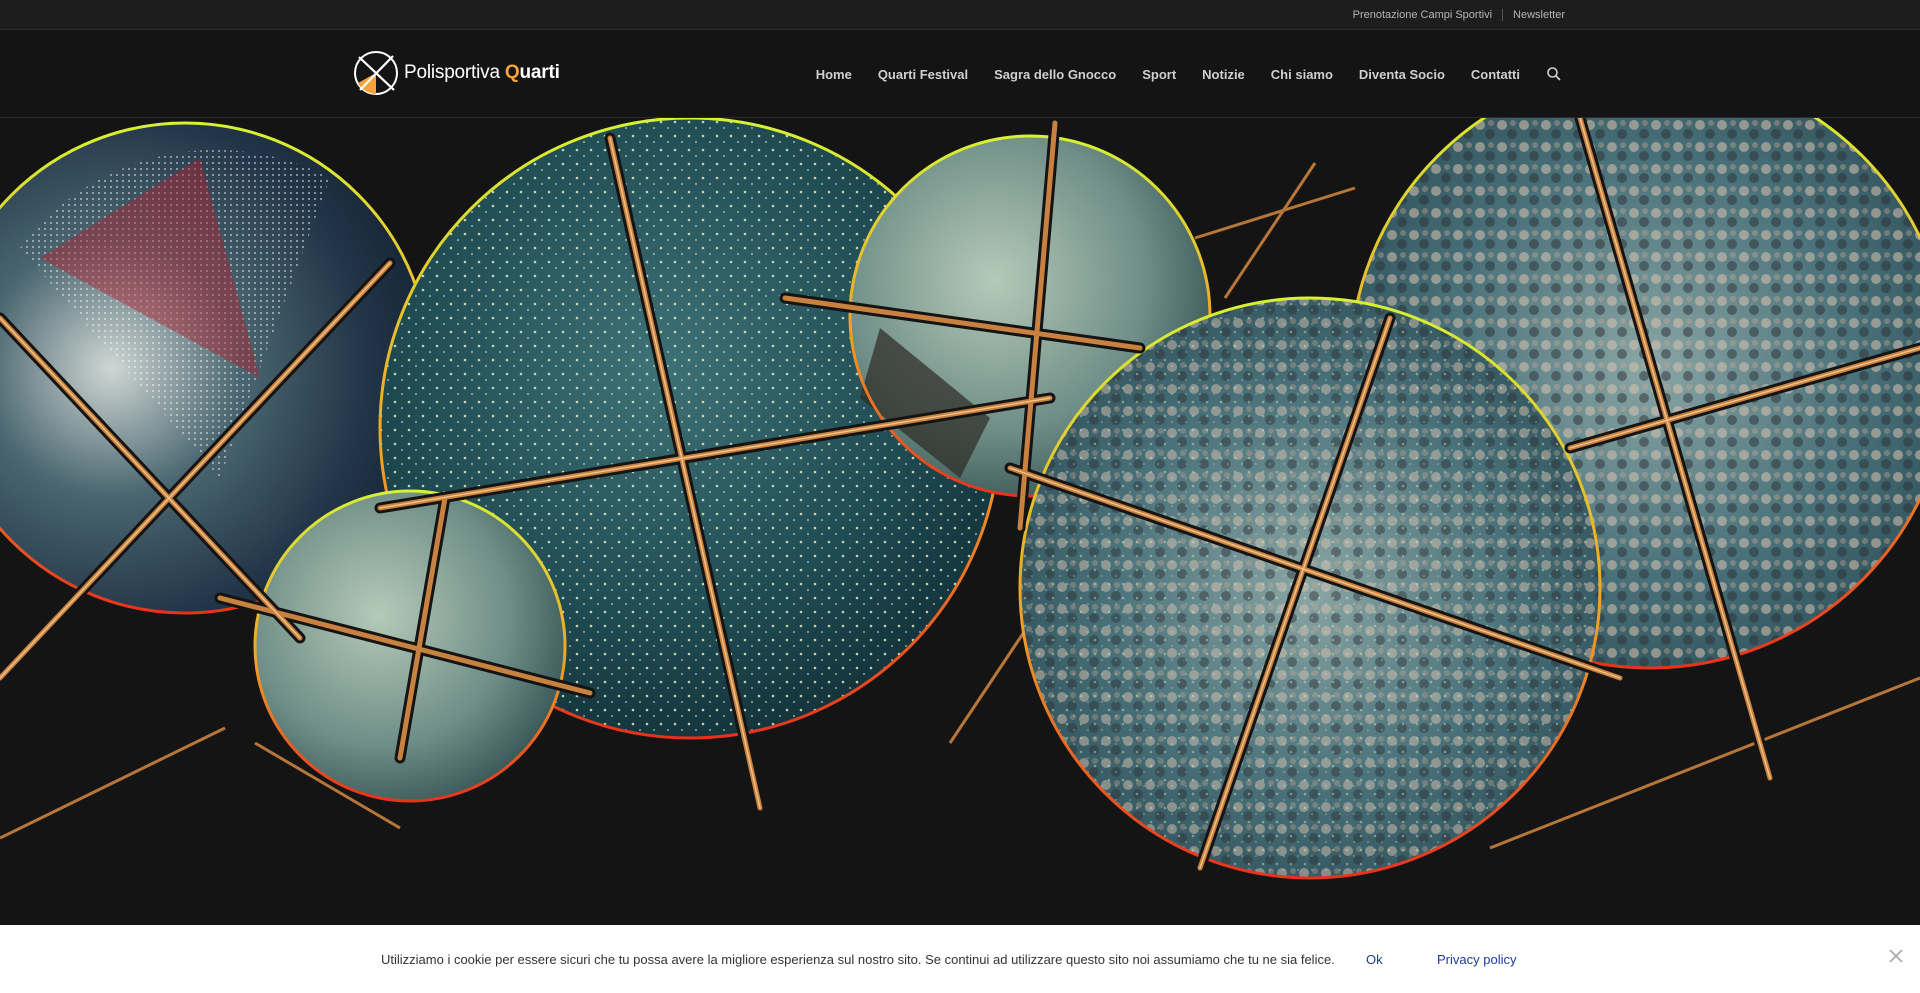 This screenshot has height=993, width=1920. What do you see at coordinates (1503, 15) in the screenshot?
I see `topbar-separator` at bounding box center [1503, 15].